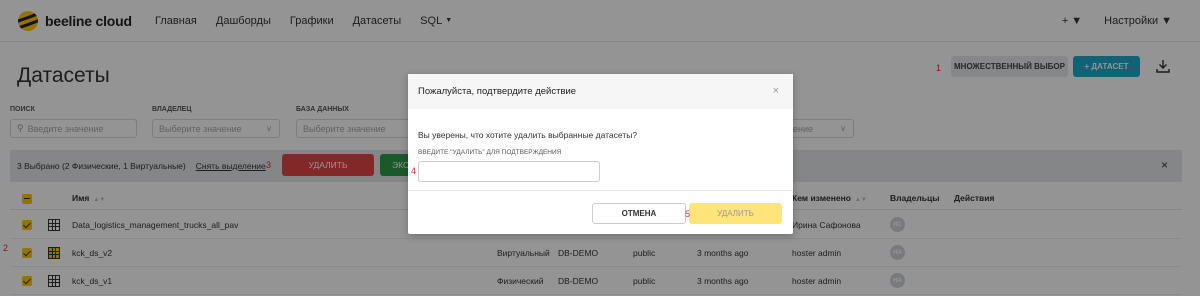  I want to click on close-icon: ×, so click(776, 91).